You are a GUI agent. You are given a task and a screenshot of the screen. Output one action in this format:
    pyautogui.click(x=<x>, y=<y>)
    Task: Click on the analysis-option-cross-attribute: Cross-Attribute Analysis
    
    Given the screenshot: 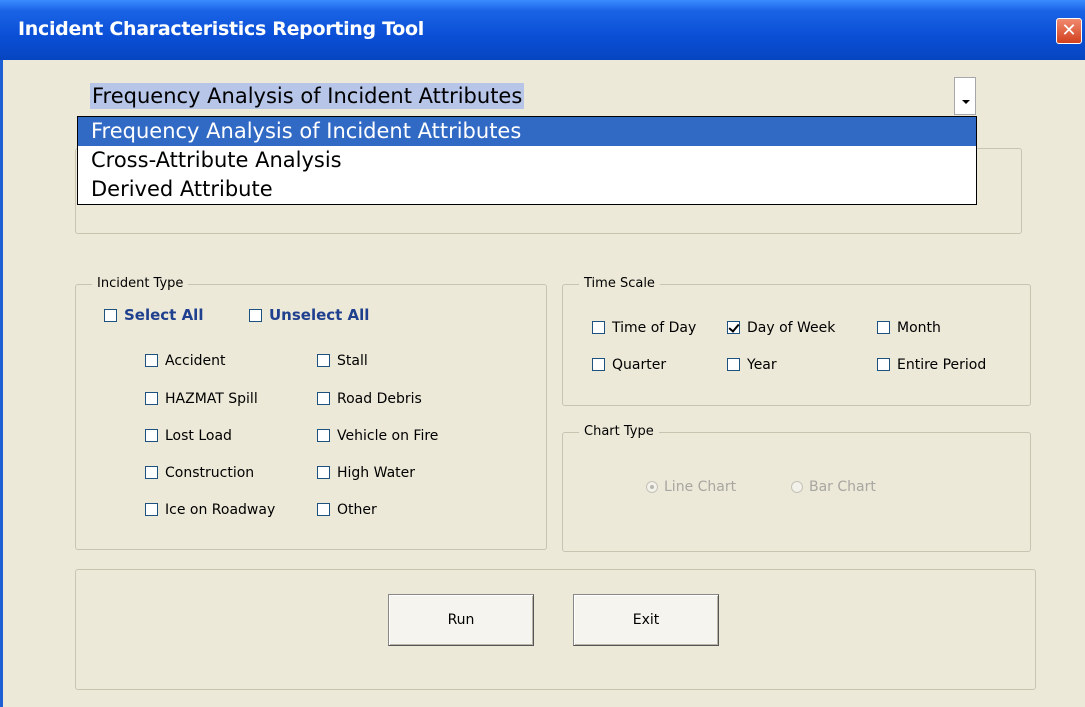 What is the action you would take?
    pyautogui.click(x=527, y=160)
    